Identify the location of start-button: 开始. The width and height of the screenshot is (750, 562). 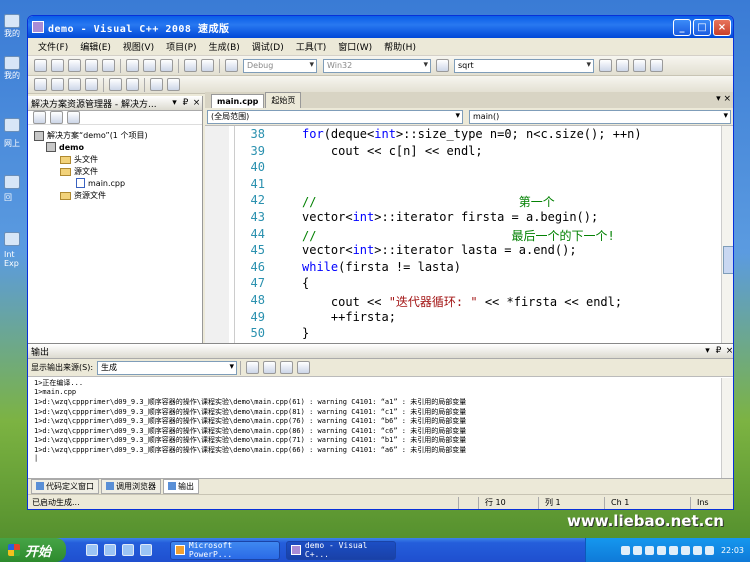
(33, 550).